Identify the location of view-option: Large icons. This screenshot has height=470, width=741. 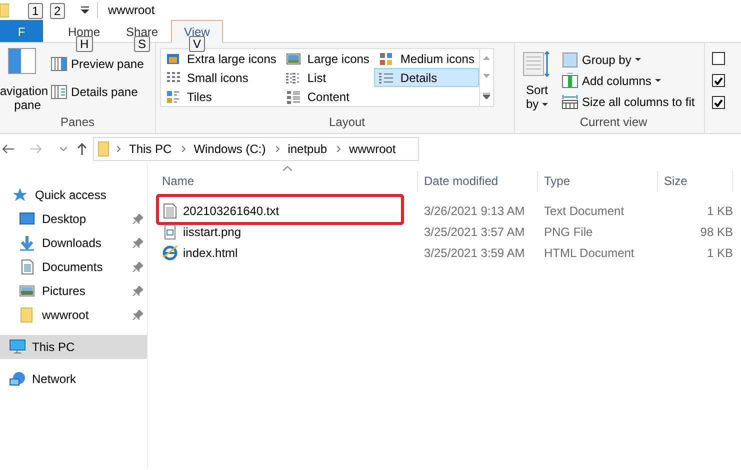
(327, 58).